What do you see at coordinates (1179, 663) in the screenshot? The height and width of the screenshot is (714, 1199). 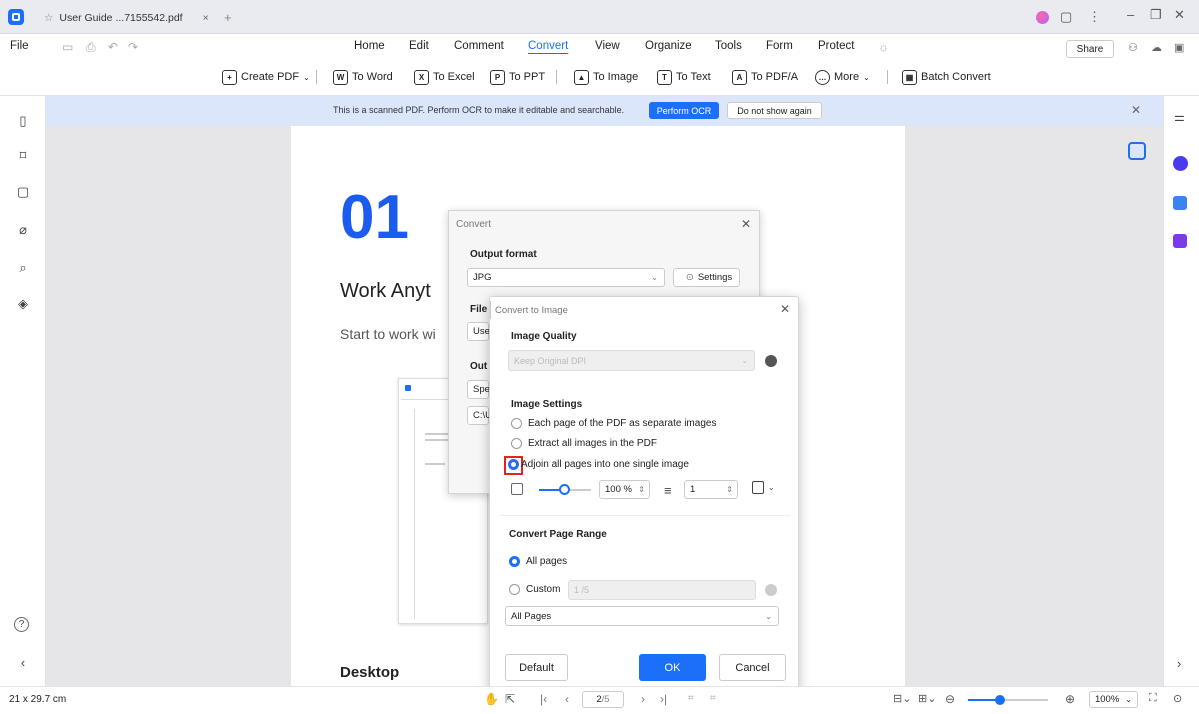 I see `collapse-right-icon: ›` at bounding box center [1179, 663].